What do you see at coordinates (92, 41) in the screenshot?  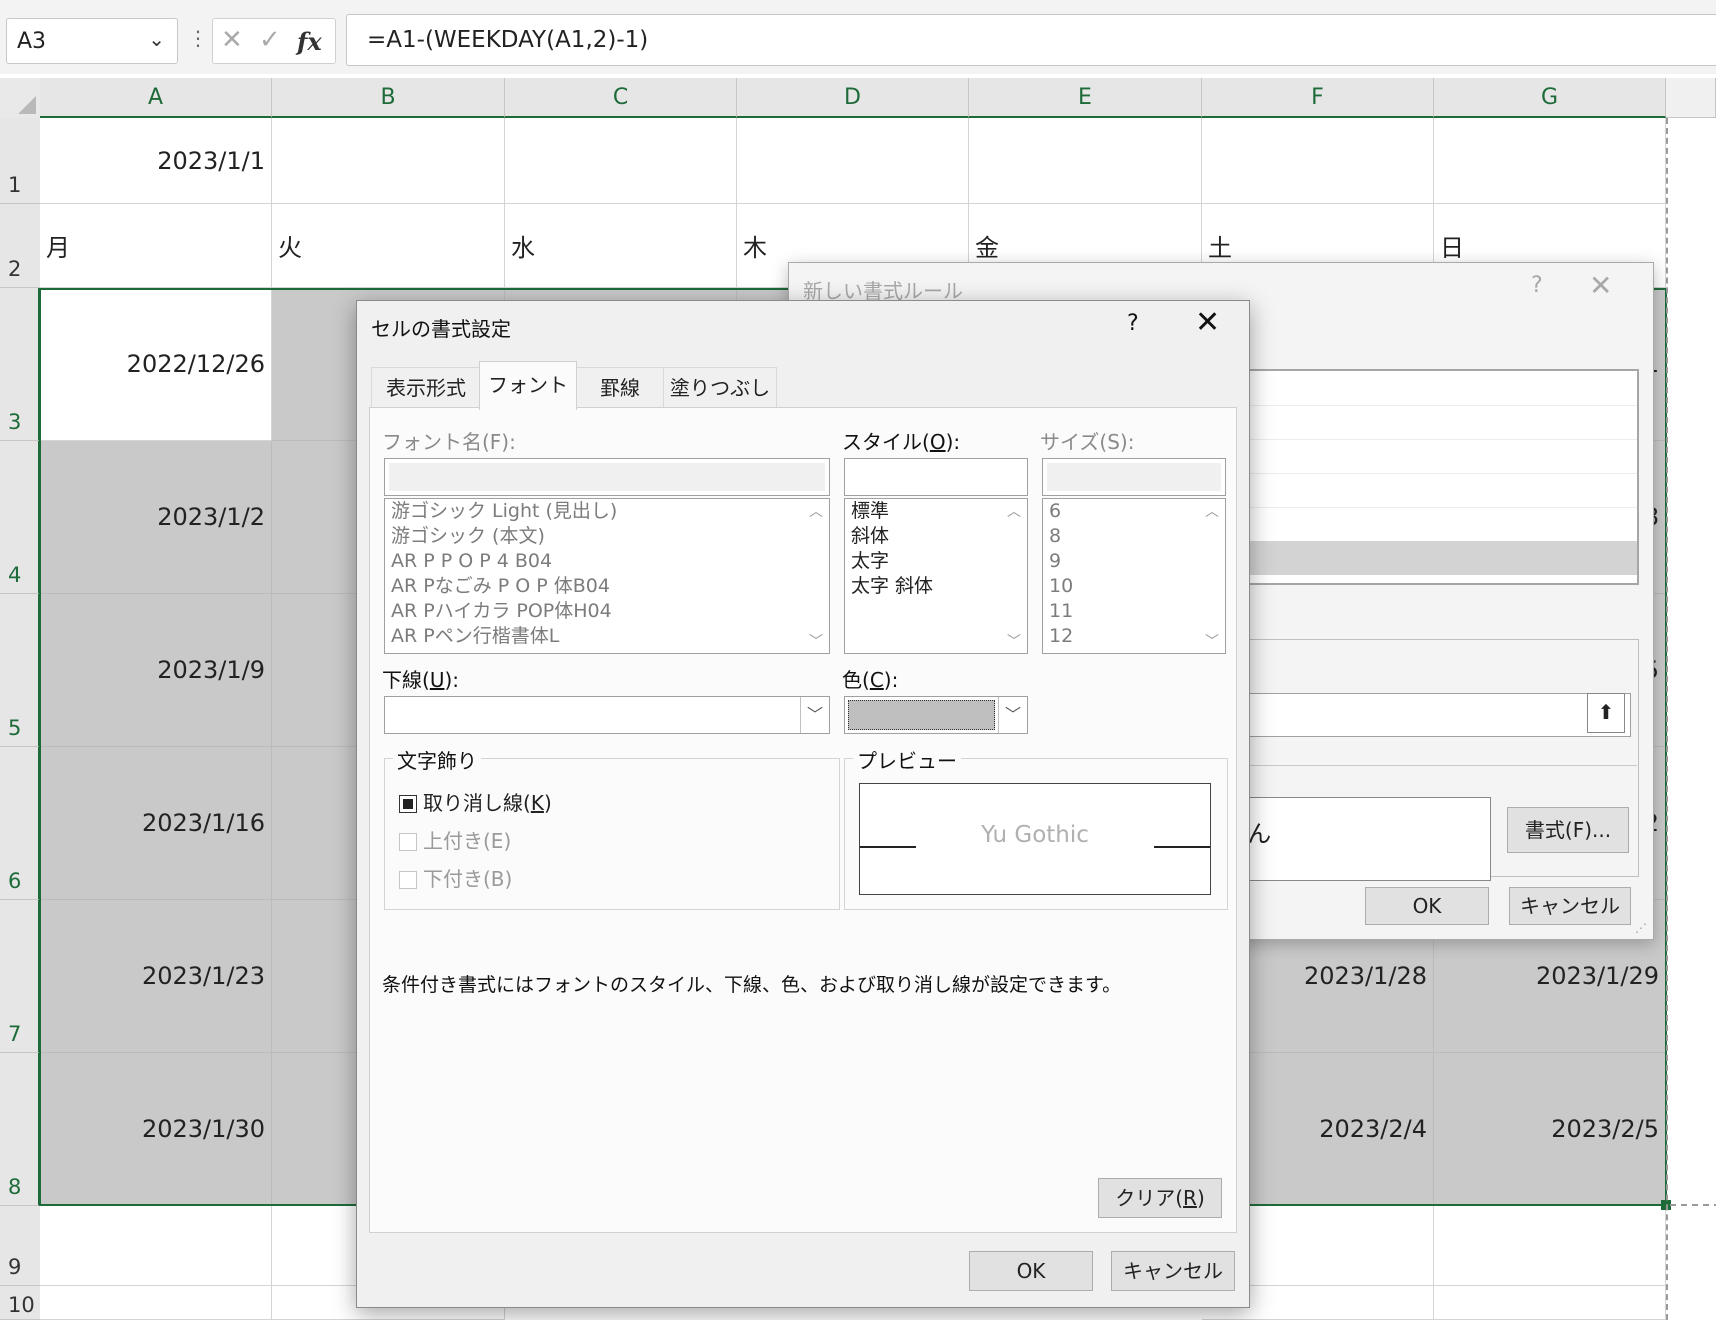 I see `name-box: A3 ⌄` at bounding box center [92, 41].